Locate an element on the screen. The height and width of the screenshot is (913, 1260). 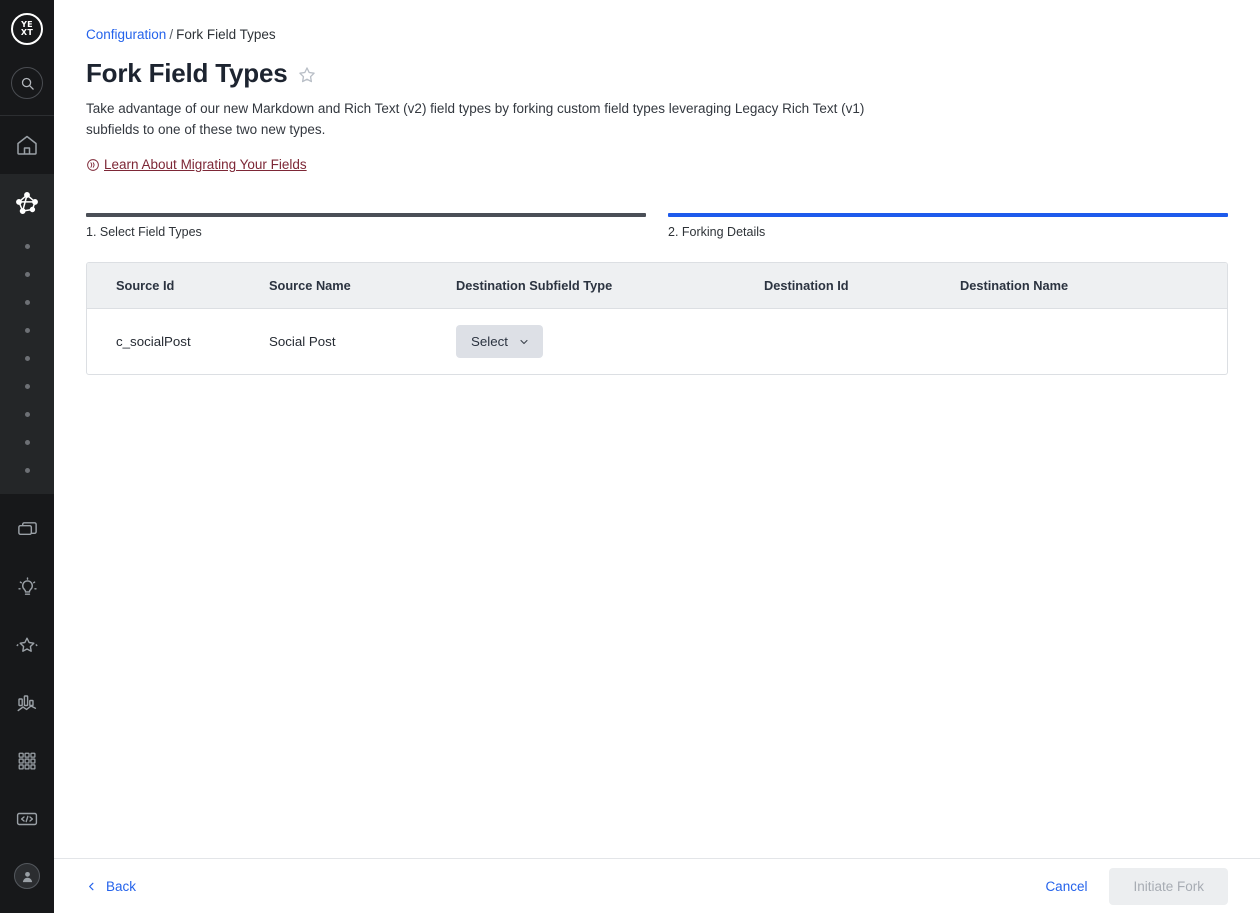
cell-source-name: Social Post is located at coordinates (302, 341).